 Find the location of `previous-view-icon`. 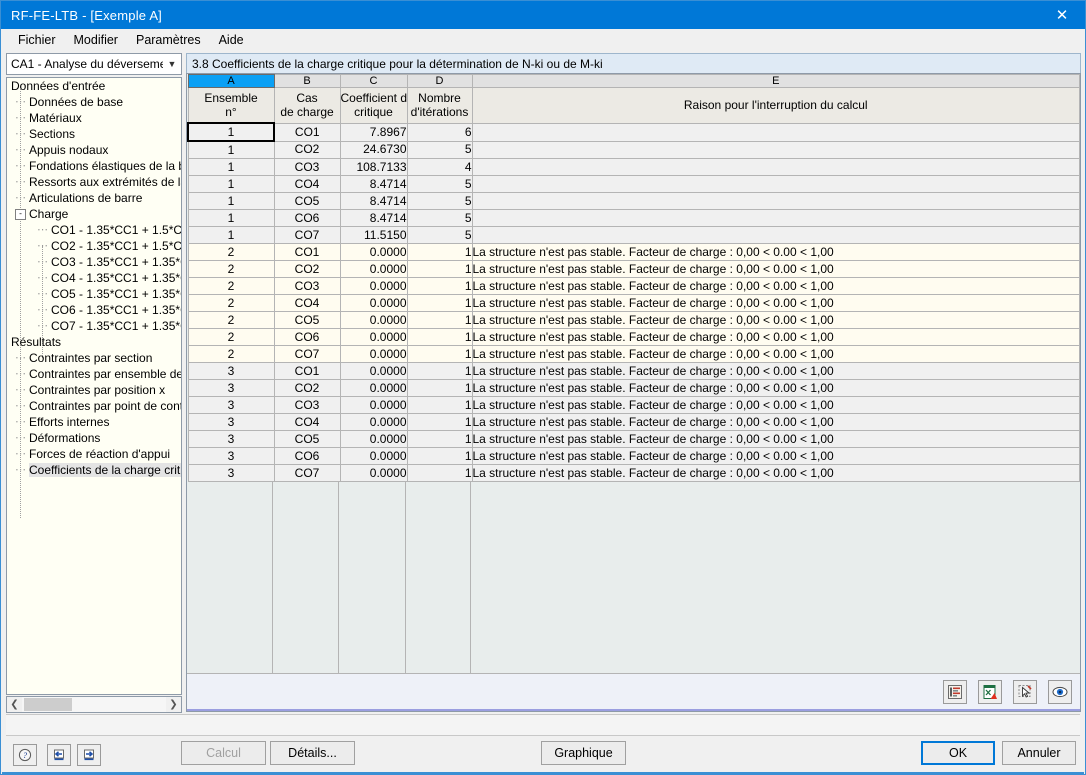

previous-view-icon is located at coordinates (59, 755).